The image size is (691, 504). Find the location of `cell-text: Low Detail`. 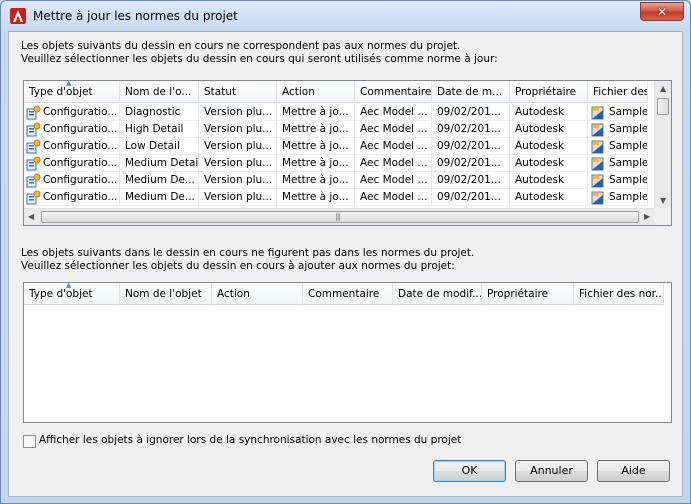

cell-text: Low Detail is located at coordinates (152, 146).